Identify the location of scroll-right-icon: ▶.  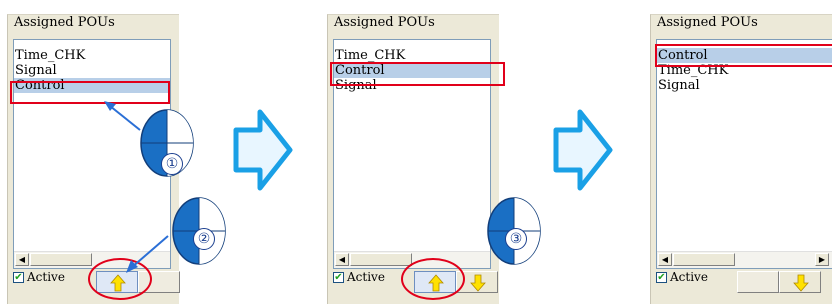
(822, 259).